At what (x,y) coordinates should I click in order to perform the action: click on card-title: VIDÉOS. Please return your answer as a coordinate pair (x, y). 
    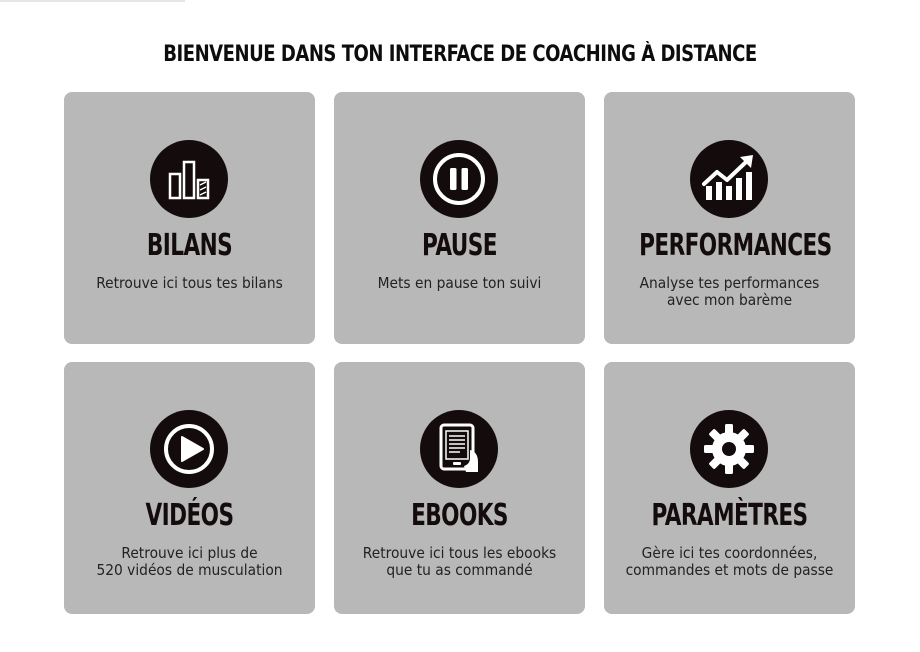
    Looking at the image, I should click on (189, 515).